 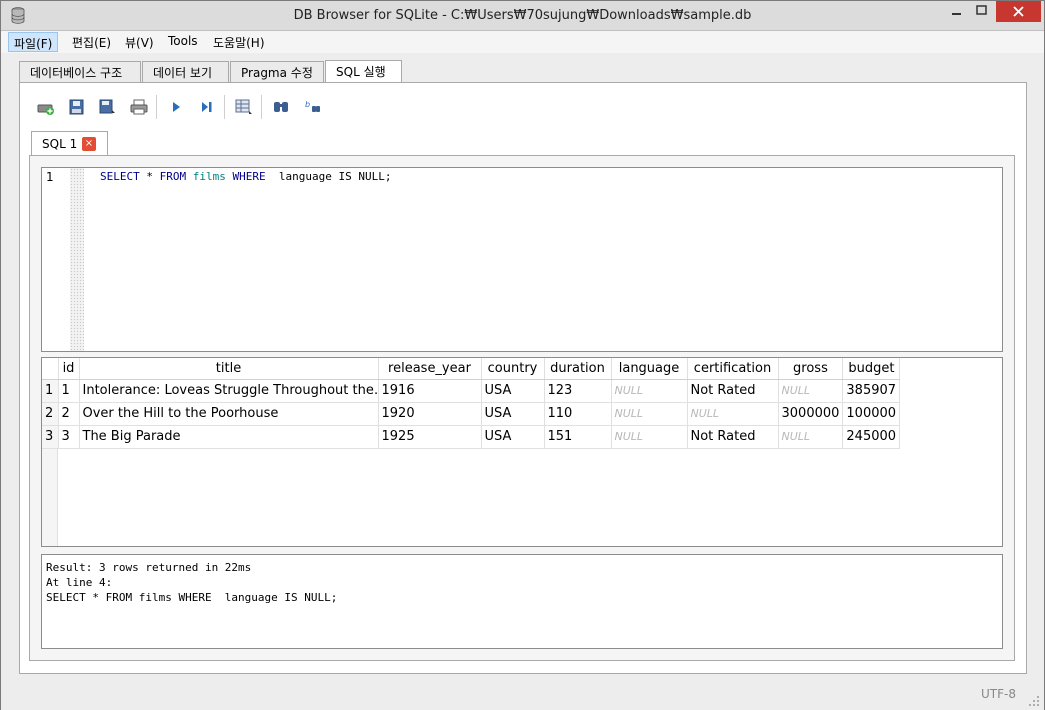 I want to click on cell-release-year: 1916, so click(x=430, y=391).